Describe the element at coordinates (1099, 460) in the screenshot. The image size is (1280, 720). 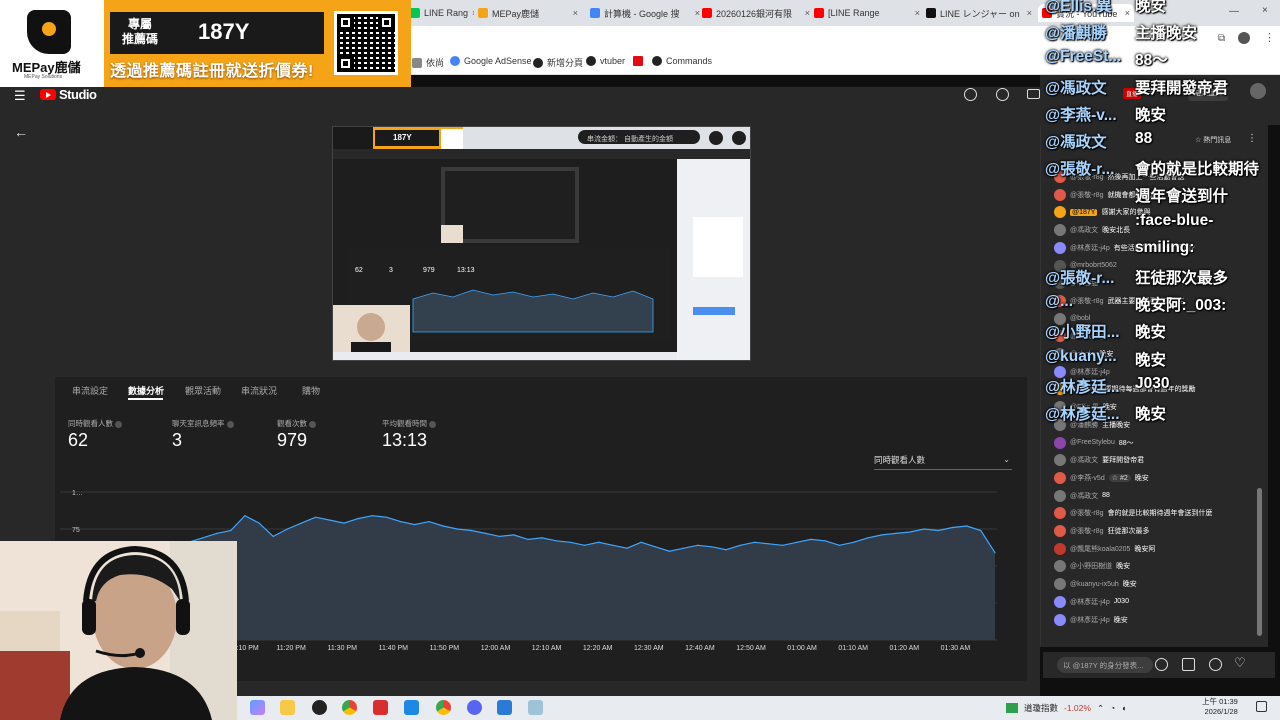
I see `chat-message: @馮政文 要拜開發帝君` at that location.